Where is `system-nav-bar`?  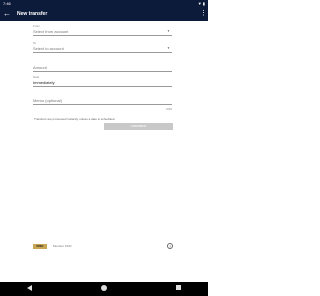 system-nav-bar is located at coordinates (104, 289).